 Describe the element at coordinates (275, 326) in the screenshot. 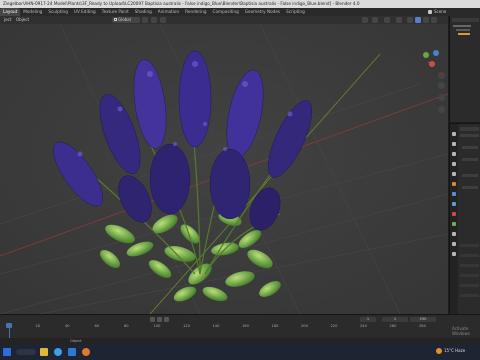

I see `frame-tick-label: 180` at that location.